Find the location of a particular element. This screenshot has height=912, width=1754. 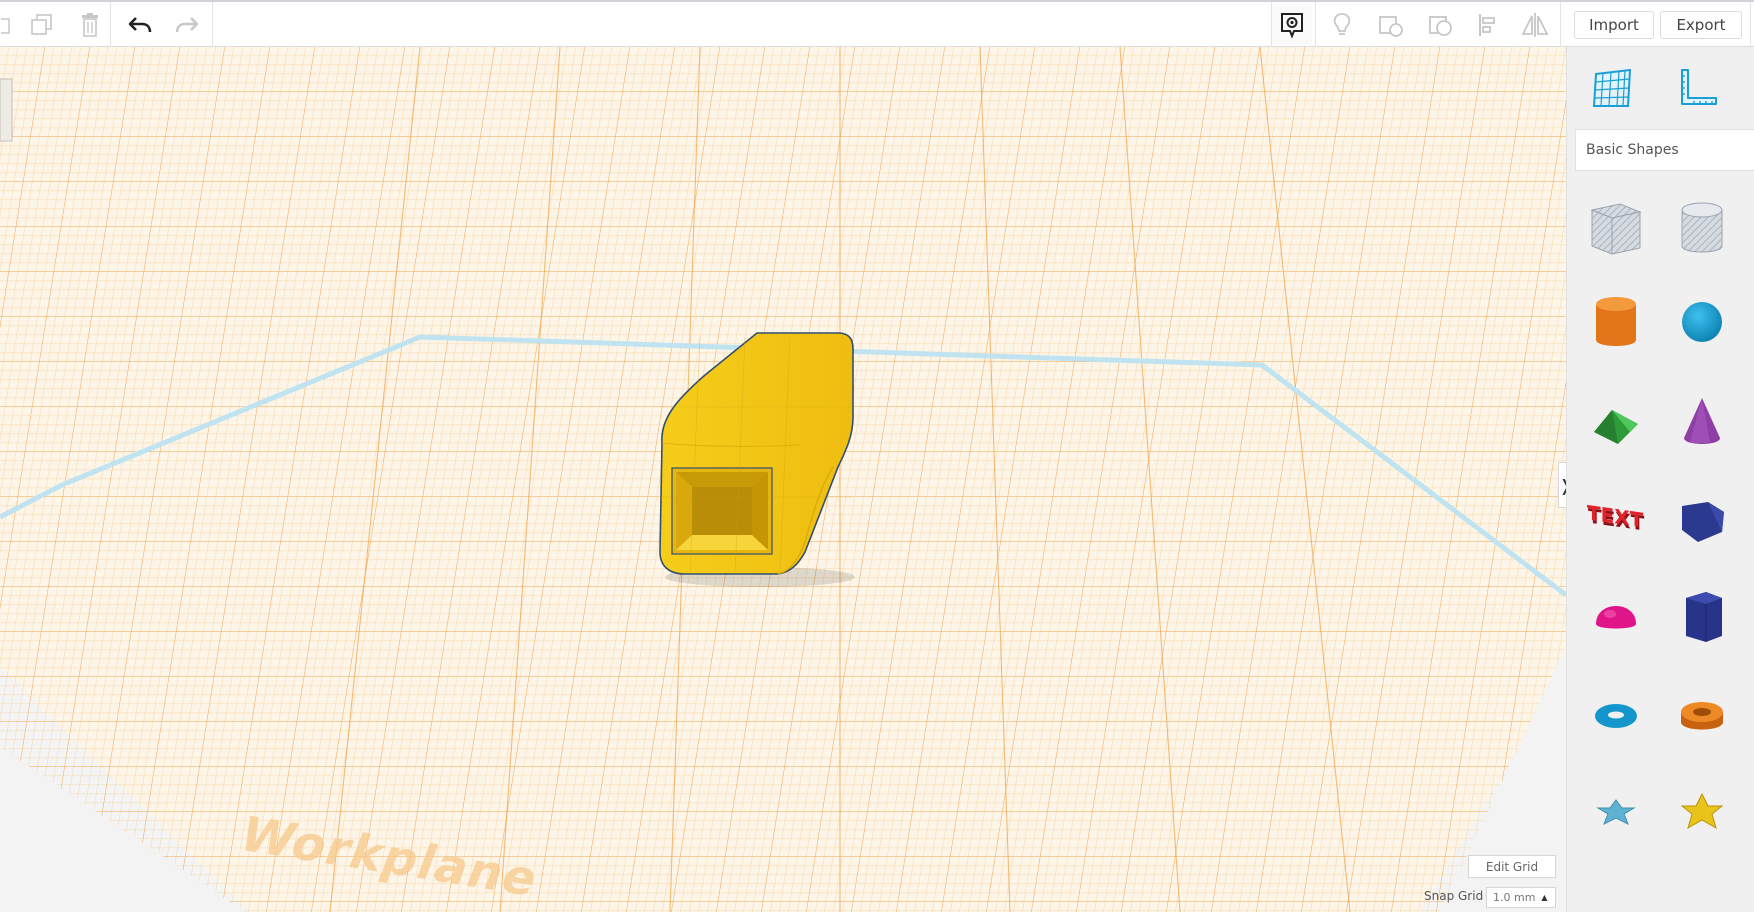

caret-up-icon: ▲ is located at coordinates (1544, 897).